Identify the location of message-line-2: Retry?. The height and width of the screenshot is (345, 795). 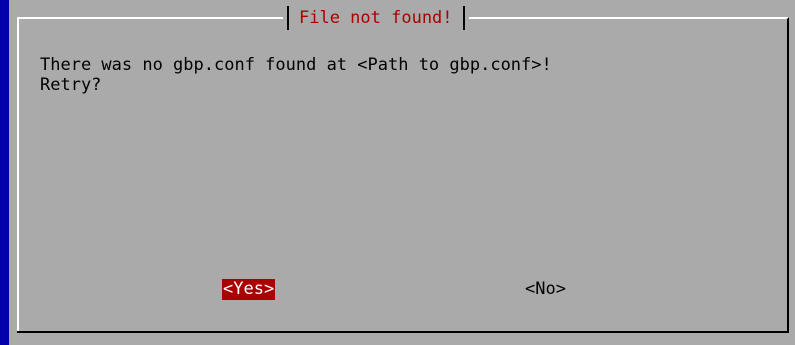
(71, 85).